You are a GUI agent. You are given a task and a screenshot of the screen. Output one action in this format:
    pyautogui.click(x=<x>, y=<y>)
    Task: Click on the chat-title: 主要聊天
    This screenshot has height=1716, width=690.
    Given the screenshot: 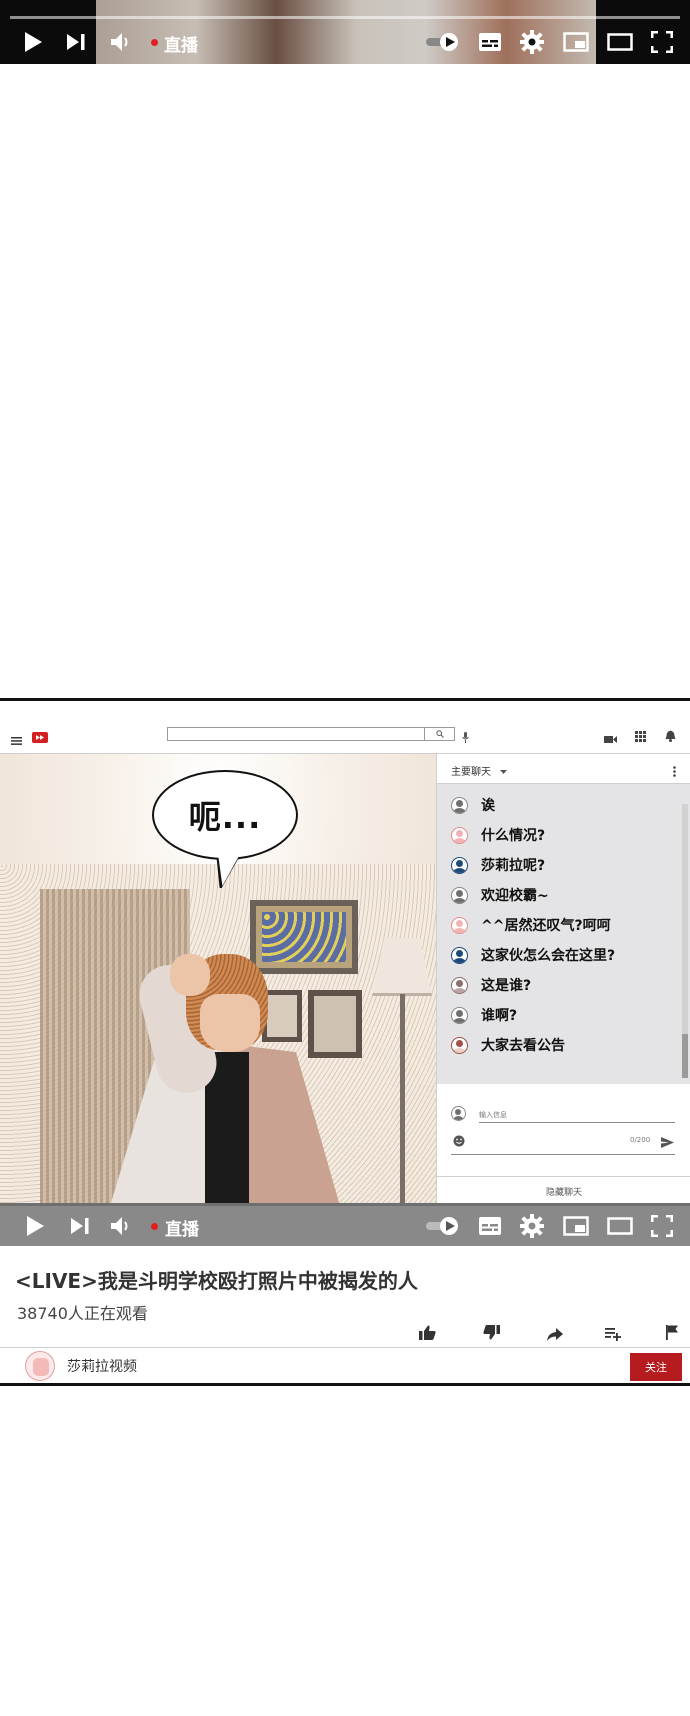 What is the action you would take?
    pyautogui.click(x=471, y=772)
    